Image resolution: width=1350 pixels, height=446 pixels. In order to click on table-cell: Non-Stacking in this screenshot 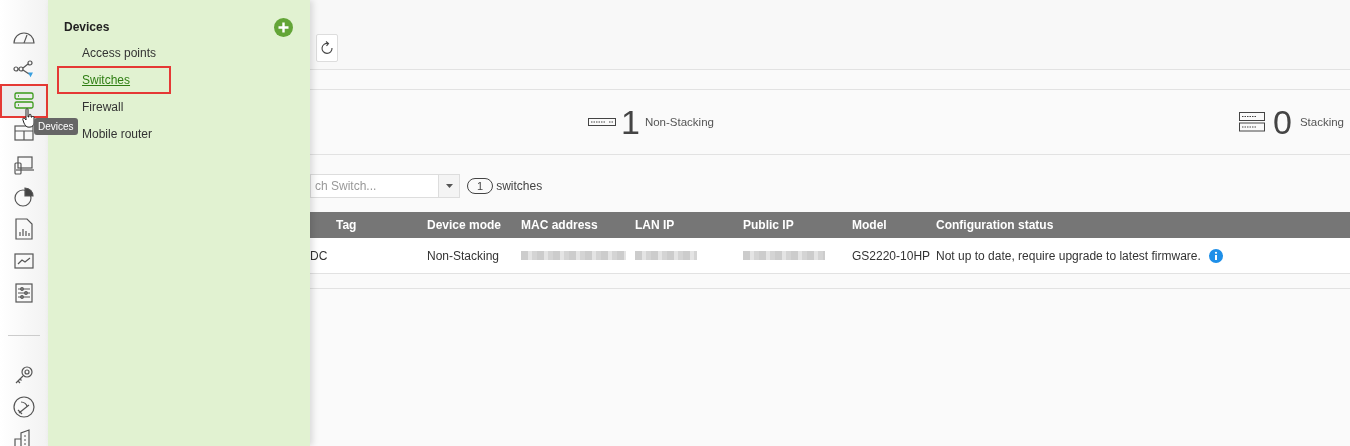, I will do `click(463, 255)`.